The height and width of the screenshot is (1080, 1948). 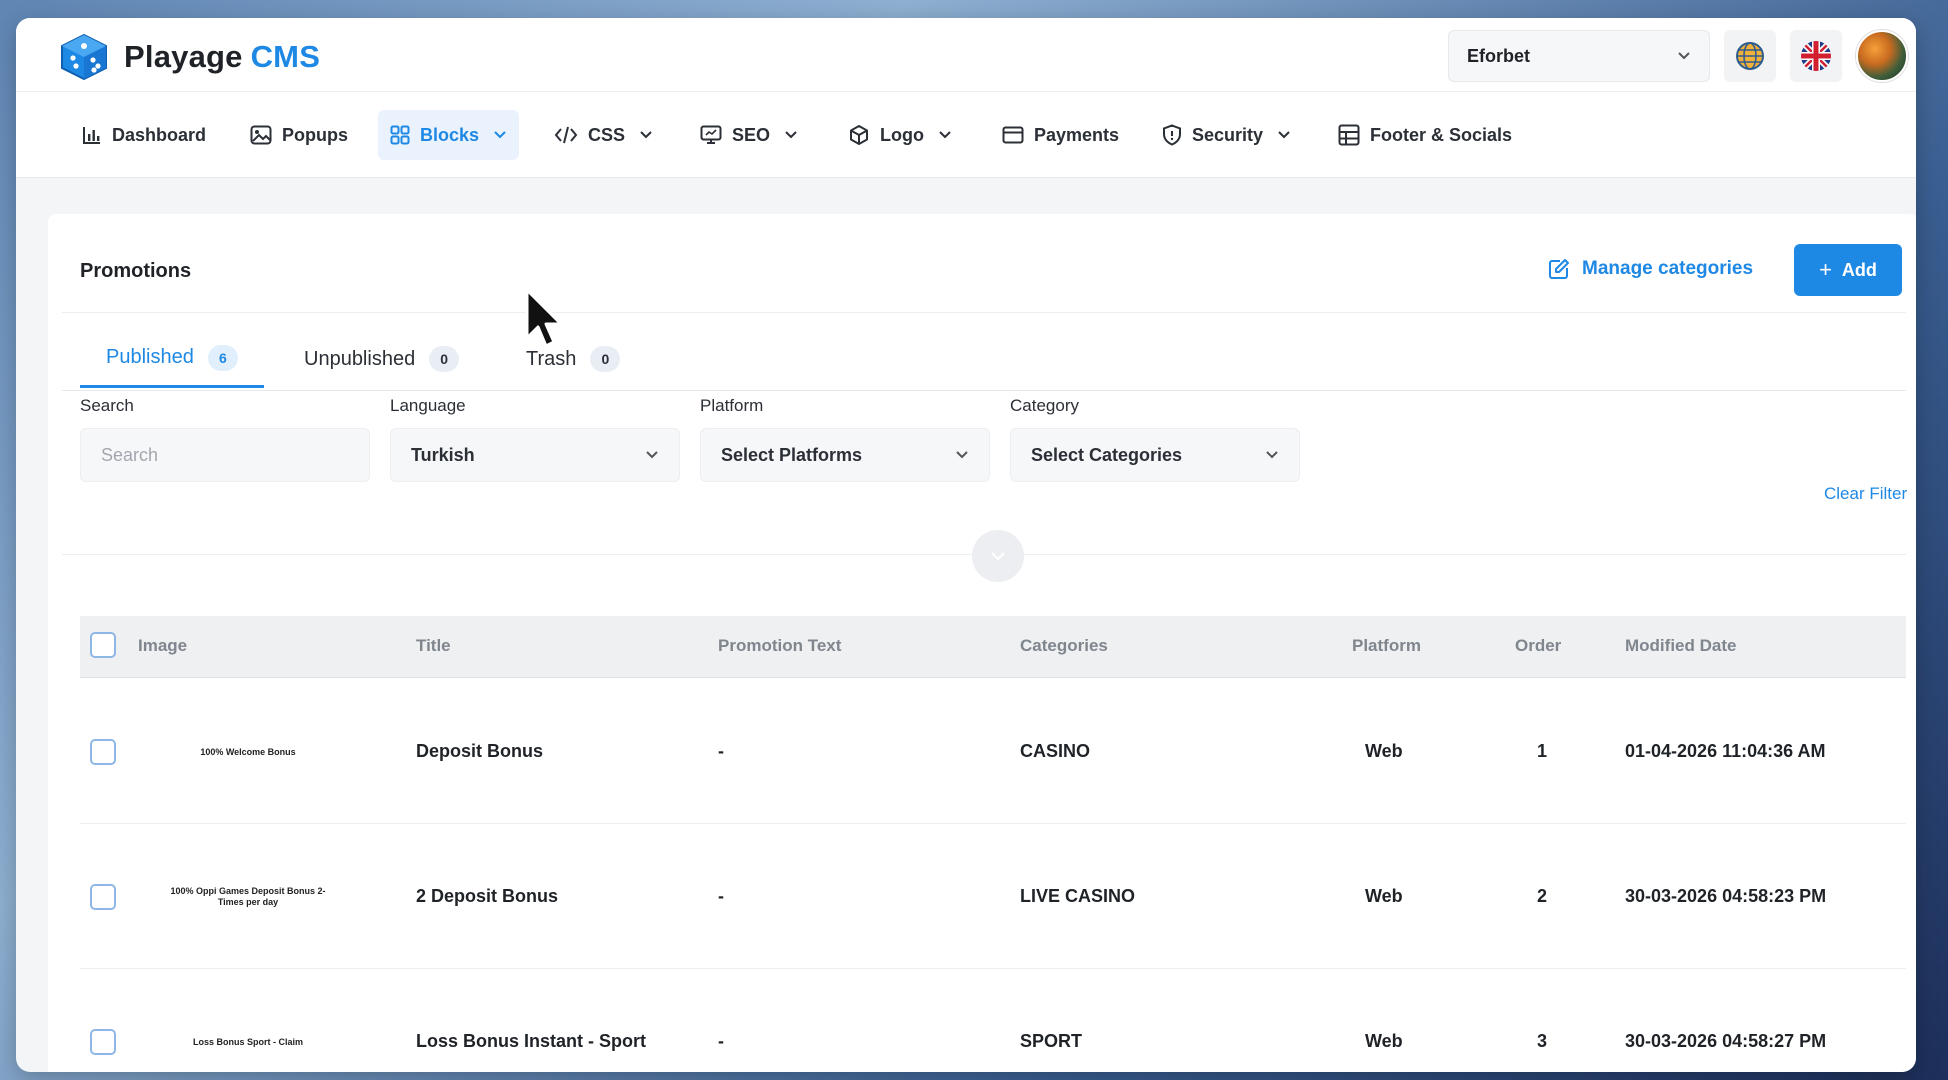 What do you see at coordinates (984, 390) in the screenshot?
I see `tabs-divider` at bounding box center [984, 390].